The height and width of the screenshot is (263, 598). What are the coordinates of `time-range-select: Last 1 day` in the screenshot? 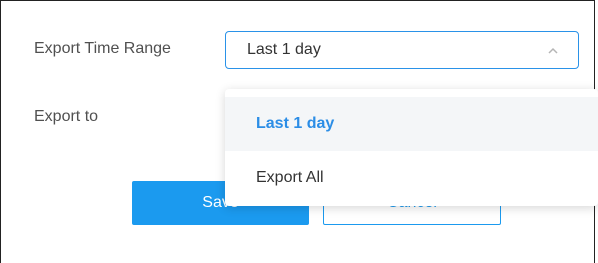 It's located at (402, 50).